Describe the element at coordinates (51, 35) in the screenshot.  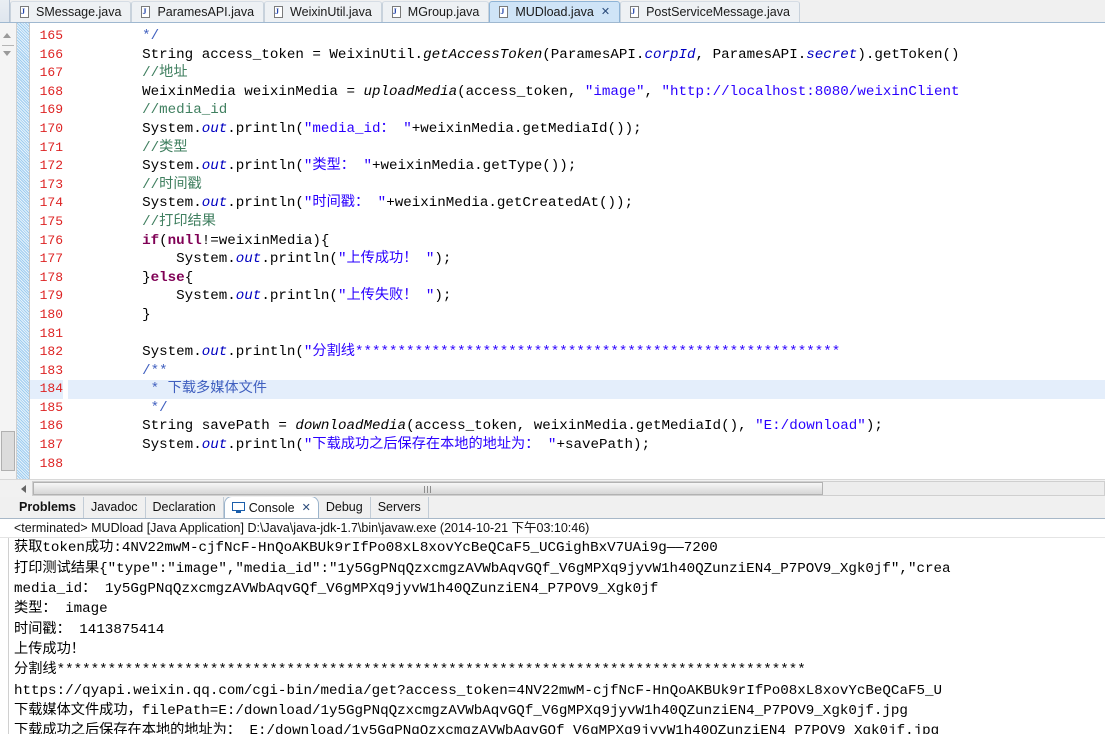
I see `line-number: 165` at that location.